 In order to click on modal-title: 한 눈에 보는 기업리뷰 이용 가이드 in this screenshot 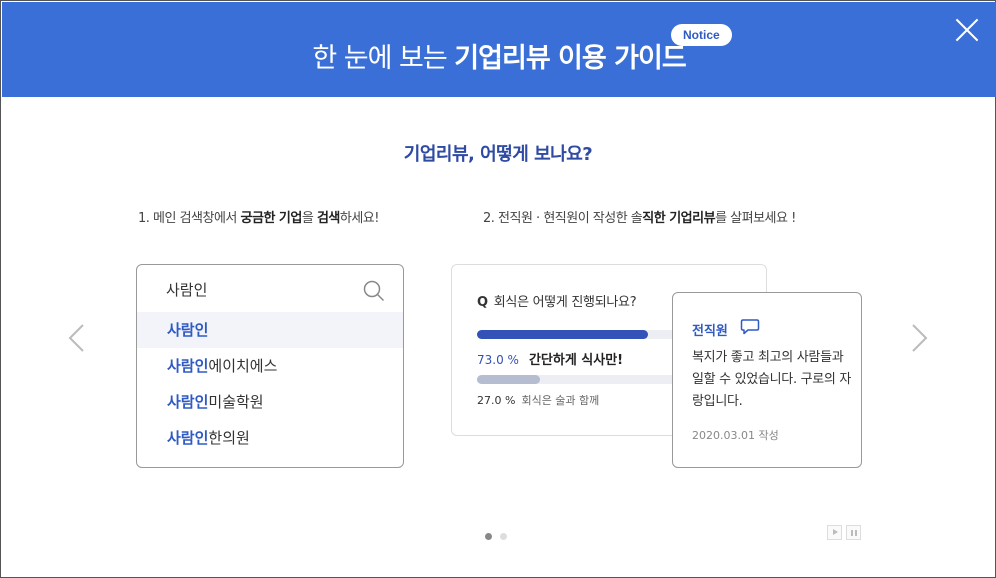, I will do `click(499, 57)`.